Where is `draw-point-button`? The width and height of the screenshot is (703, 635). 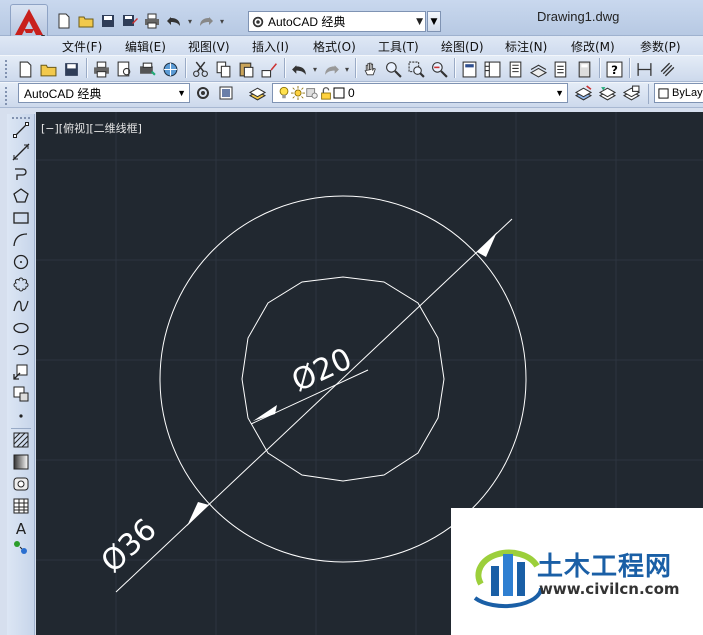 draw-point-button is located at coordinates (21, 416).